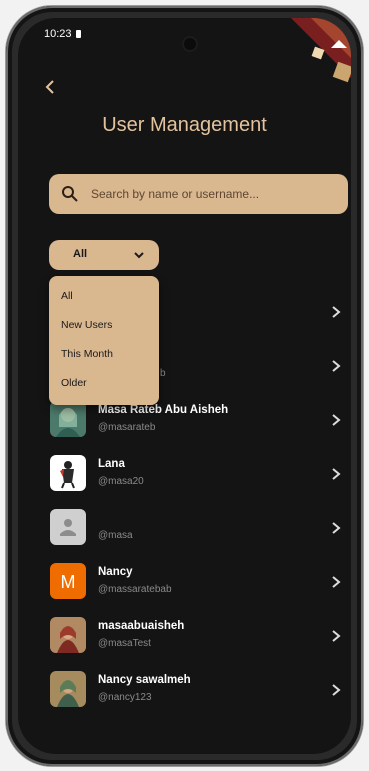  What do you see at coordinates (214, 194) in the screenshot?
I see `search-input` at bounding box center [214, 194].